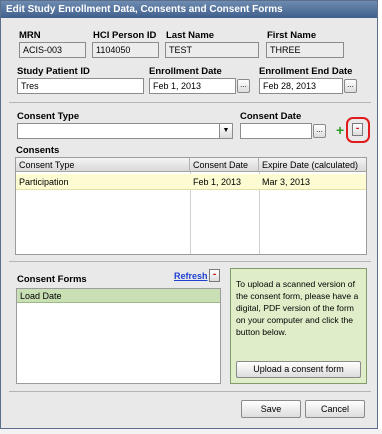 Image resolution: width=382 pixels, height=434 pixels. What do you see at coordinates (185, 71) in the screenshot?
I see `enrollment-date-label: Enrollment Date` at bounding box center [185, 71].